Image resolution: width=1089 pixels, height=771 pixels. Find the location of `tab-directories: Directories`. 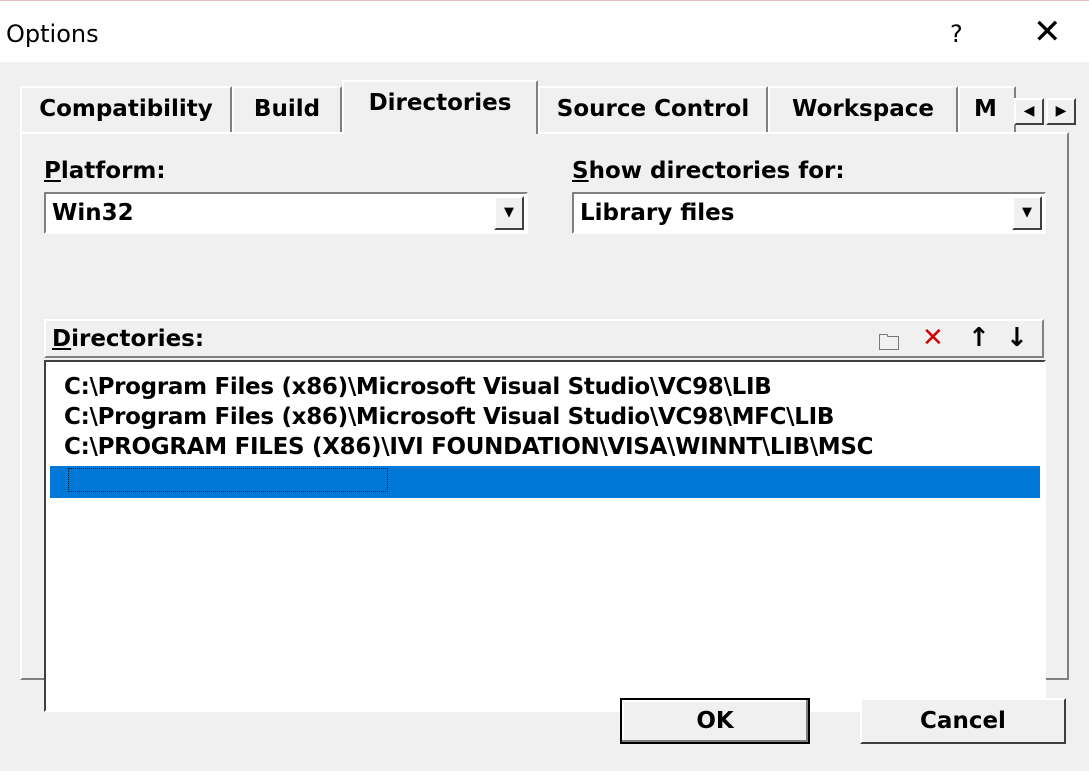

tab-directories: Directories is located at coordinates (440, 107).